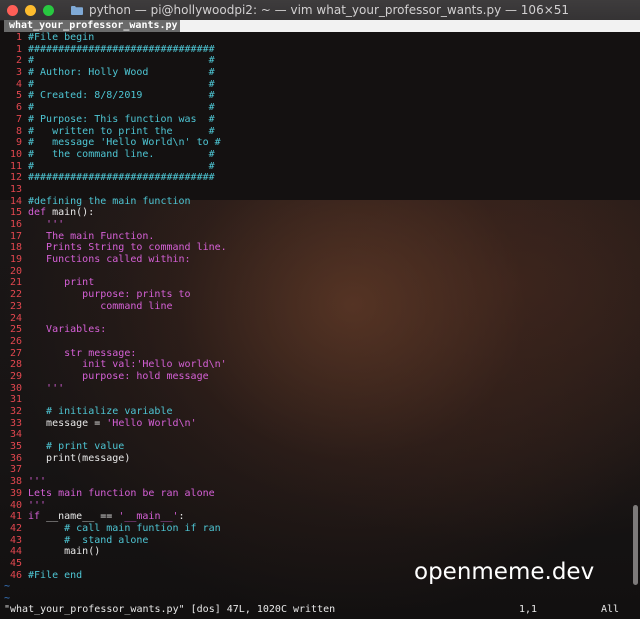 The image size is (640, 619). What do you see at coordinates (320, 225) in the screenshot?
I see `code-line: 16 '''` at bounding box center [320, 225].